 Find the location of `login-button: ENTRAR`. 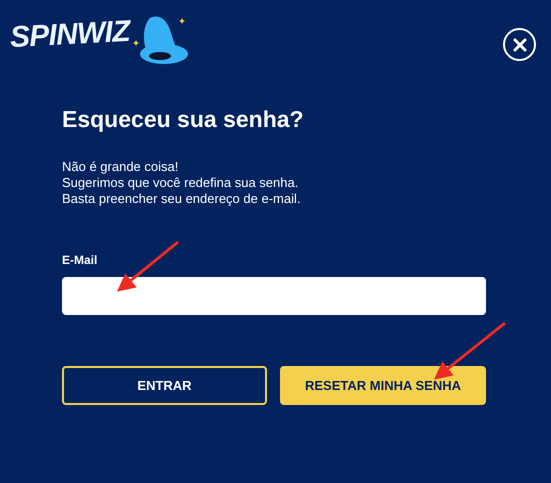

login-button: ENTRAR is located at coordinates (164, 385).